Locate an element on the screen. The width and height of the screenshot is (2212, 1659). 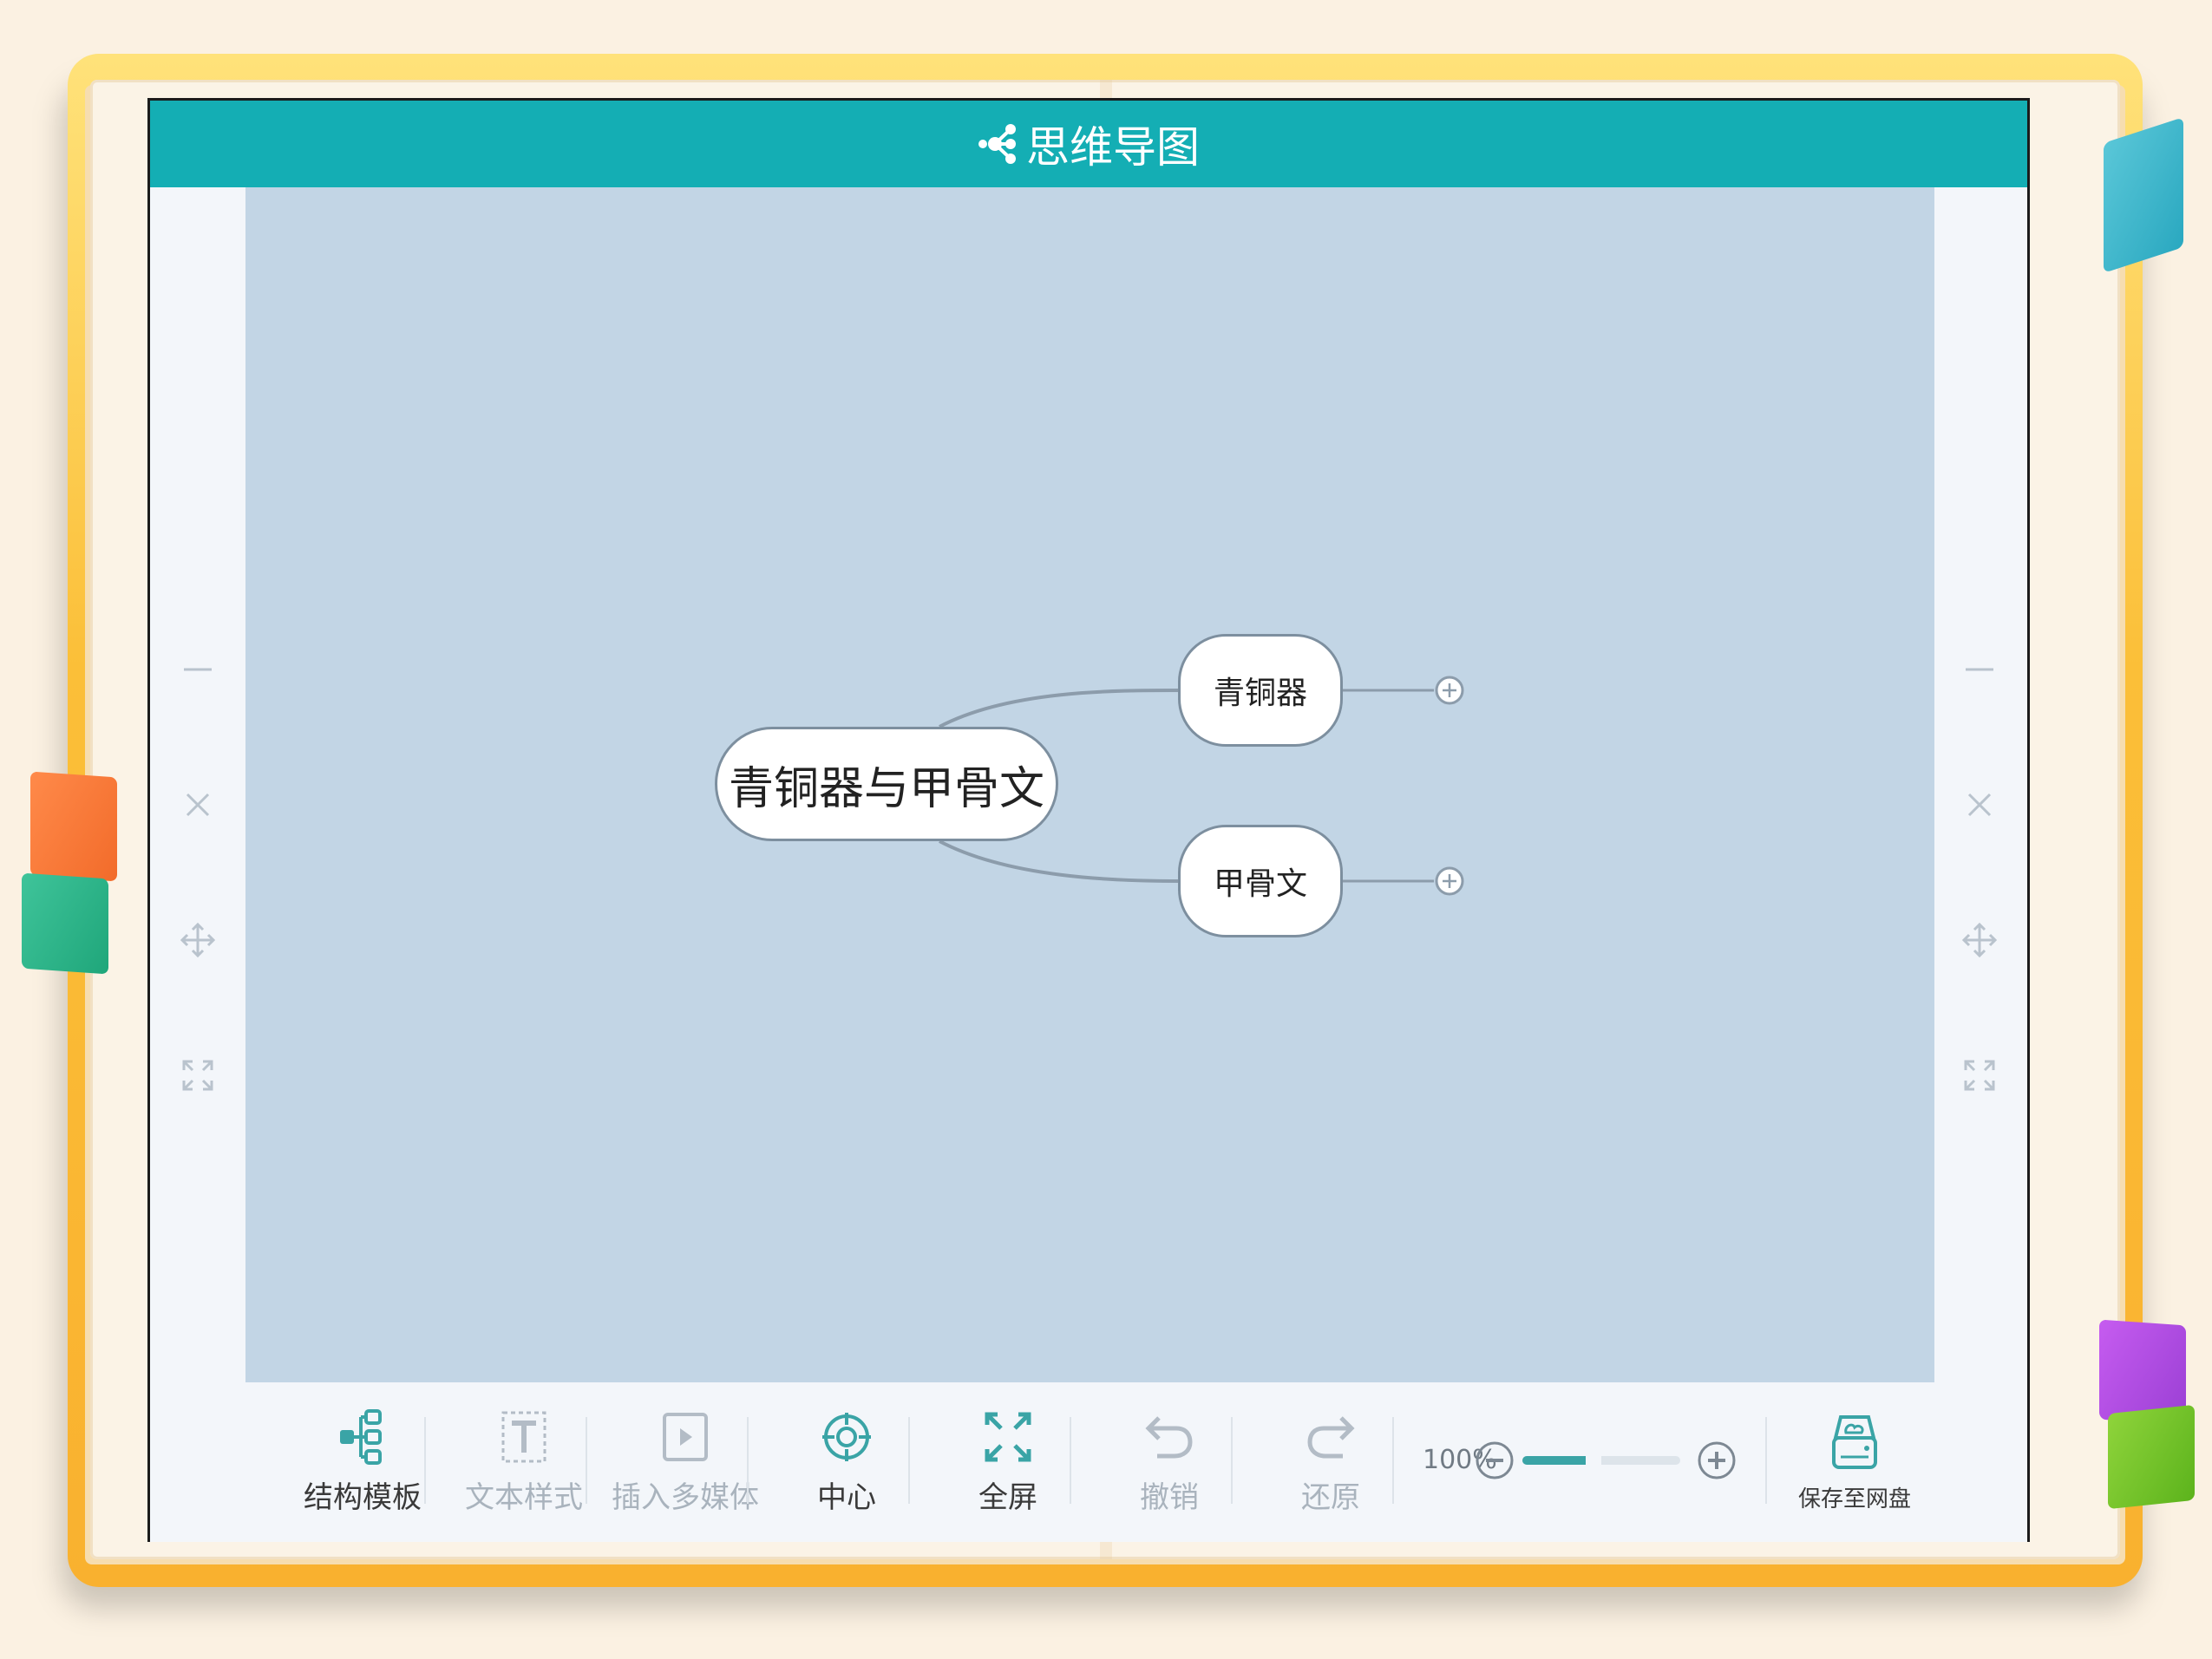
fullscreen-side-button is located at coordinates (198, 1075).